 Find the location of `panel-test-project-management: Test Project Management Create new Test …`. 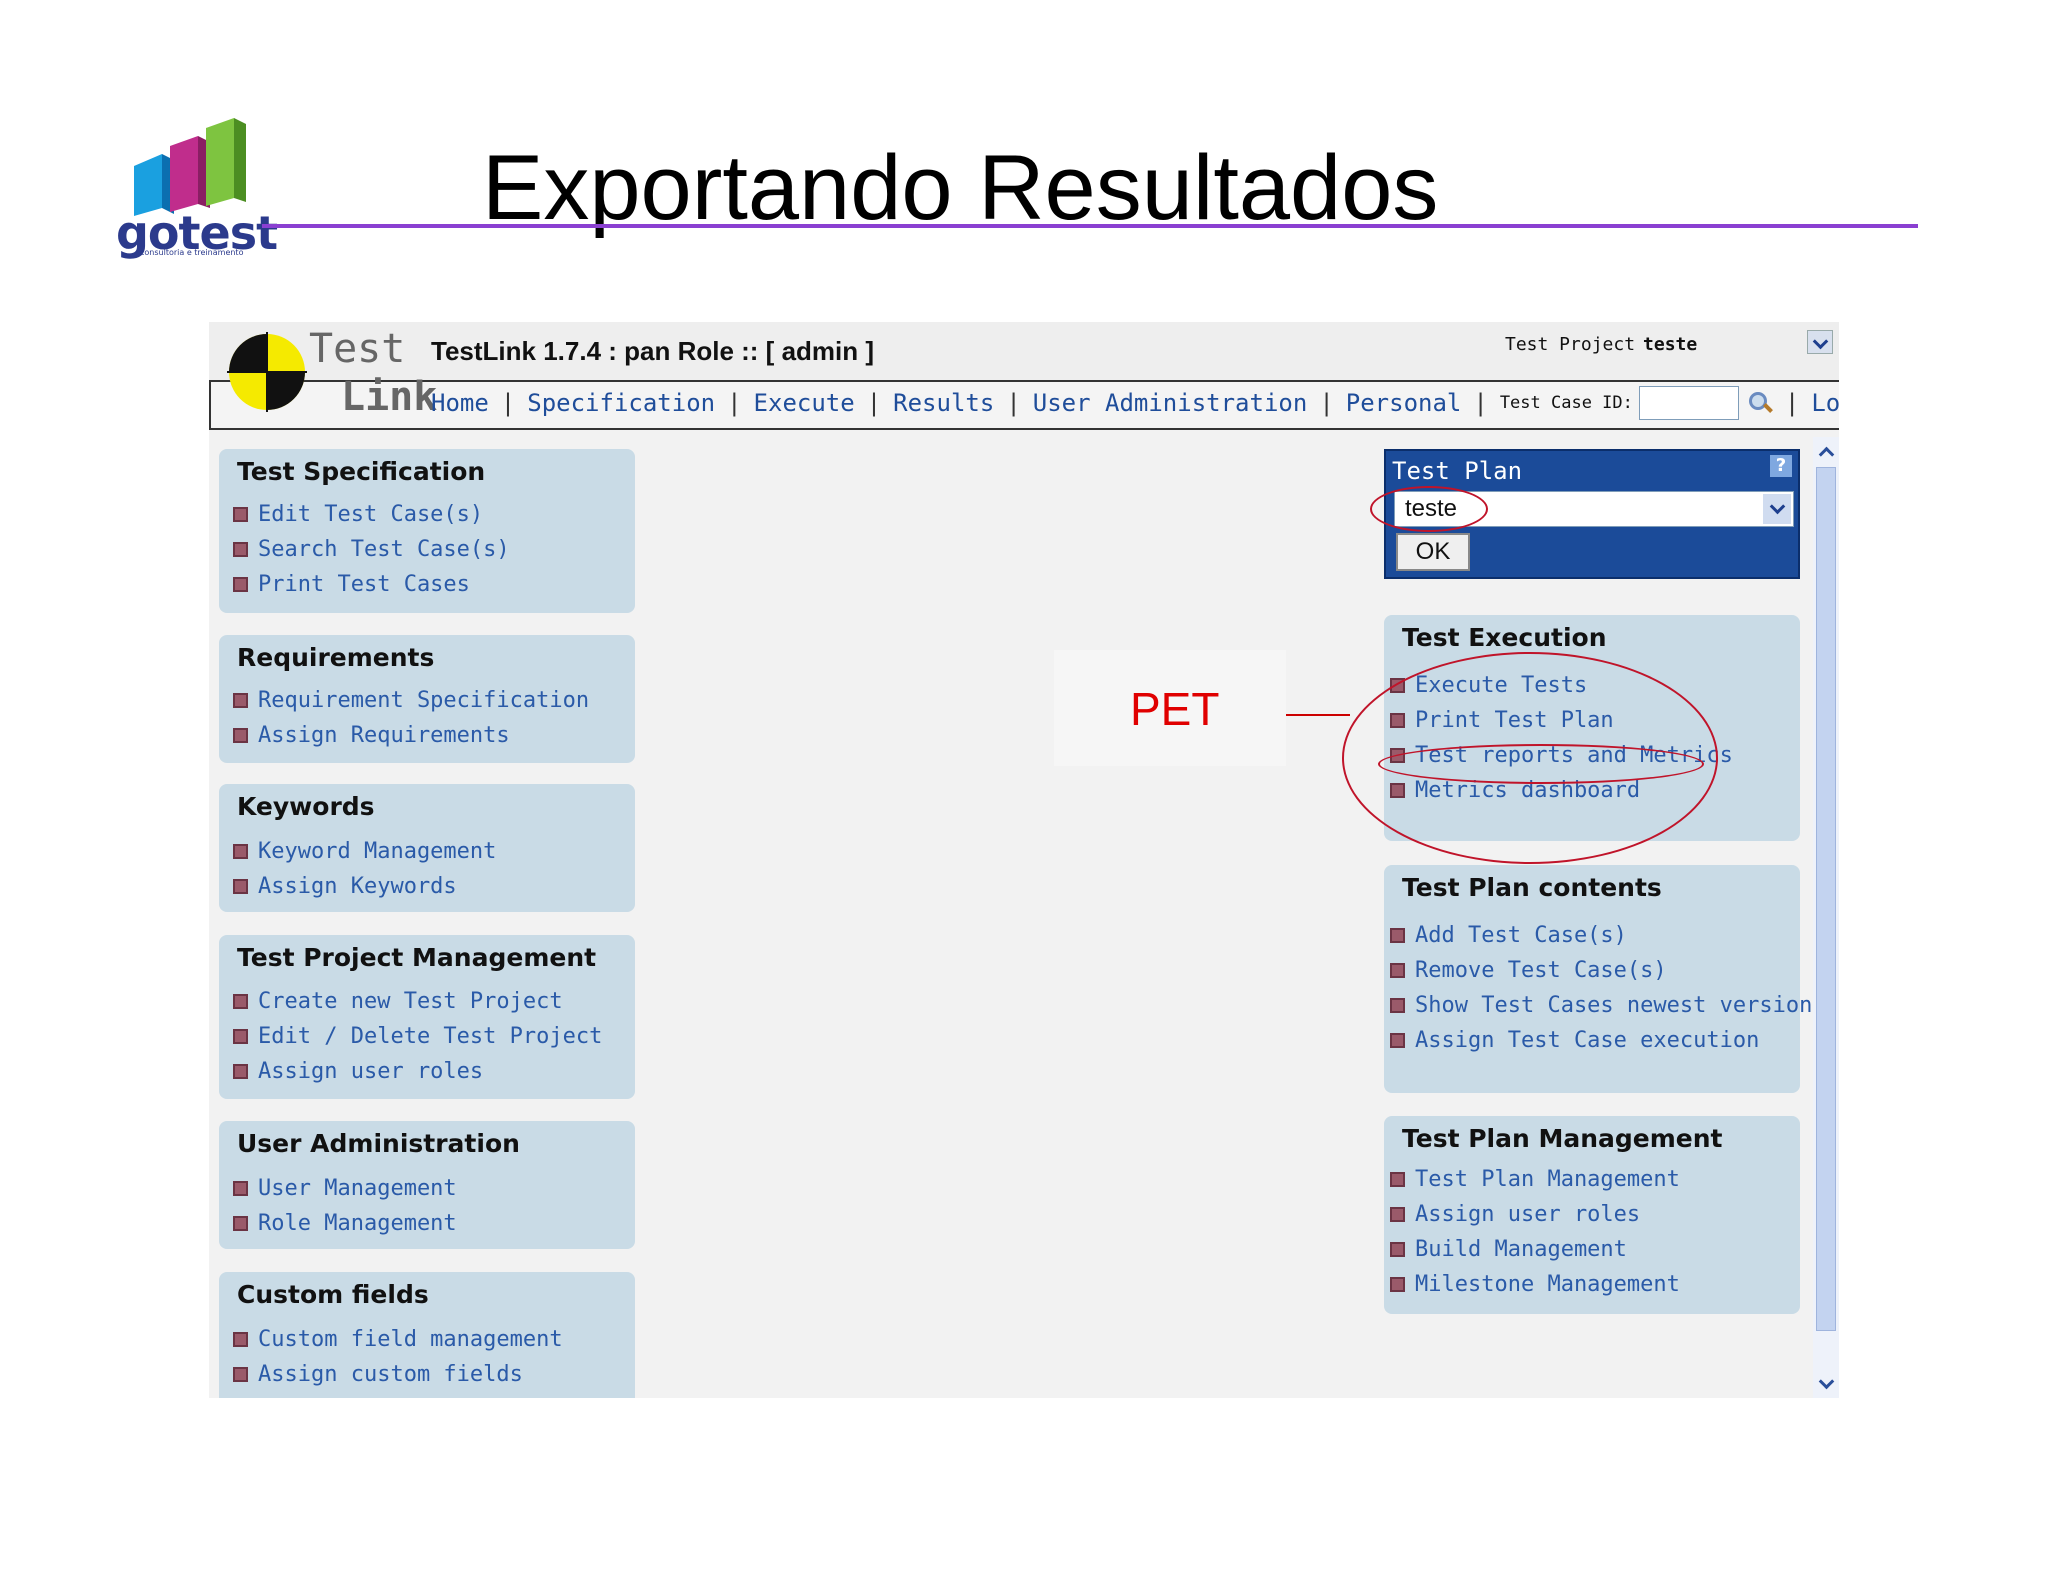

panel-test-project-management: Test Project Management Create new Test … is located at coordinates (427, 1017).